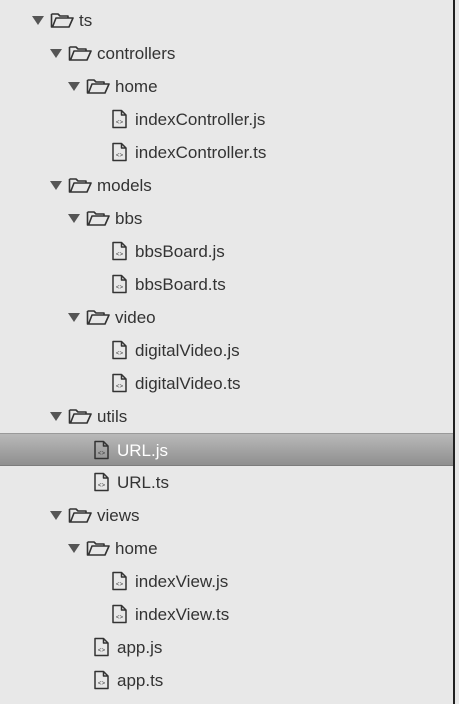 The height and width of the screenshot is (704, 459). I want to click on tree-file-row: <> digitalVideo.js, so click(226, 350).